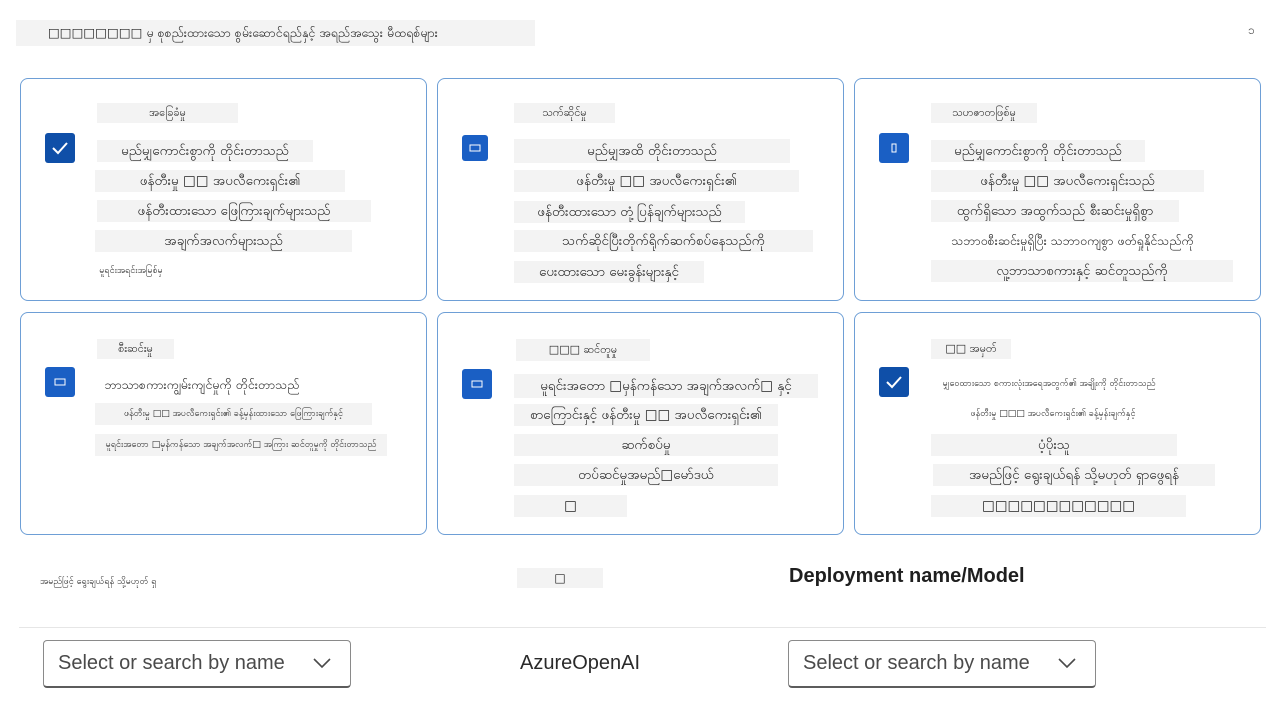 This screenshot has width=1288, height=709. I want to click on card-desc-line: □□□□□□□□□□□□, so click(1058, 506).